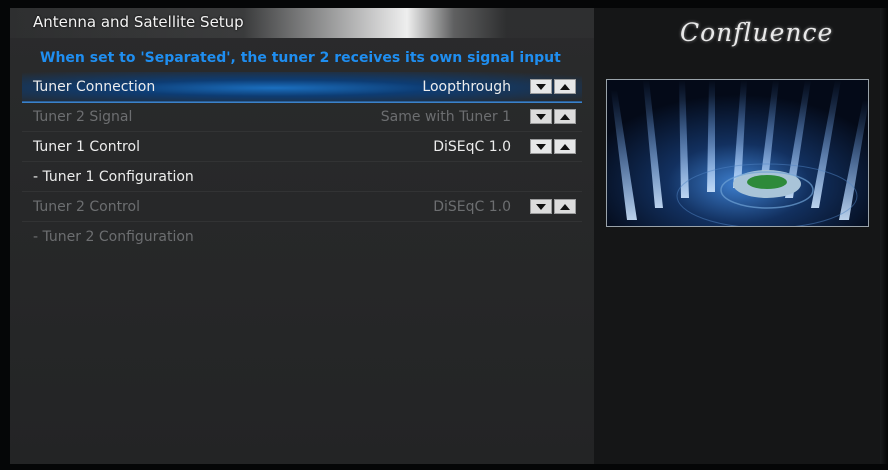  I want to click on stadium-preview-graphic, so click(737, 153).